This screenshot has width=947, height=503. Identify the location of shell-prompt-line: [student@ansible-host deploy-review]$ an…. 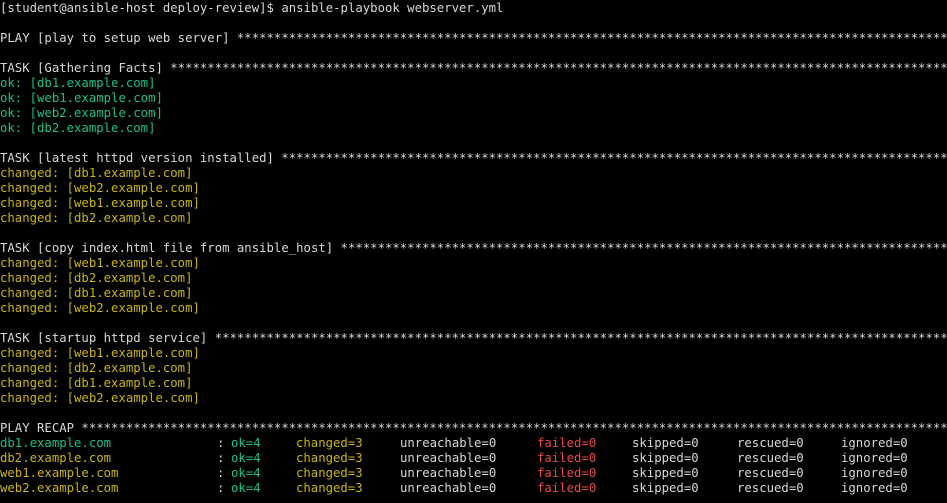
(252, 8).